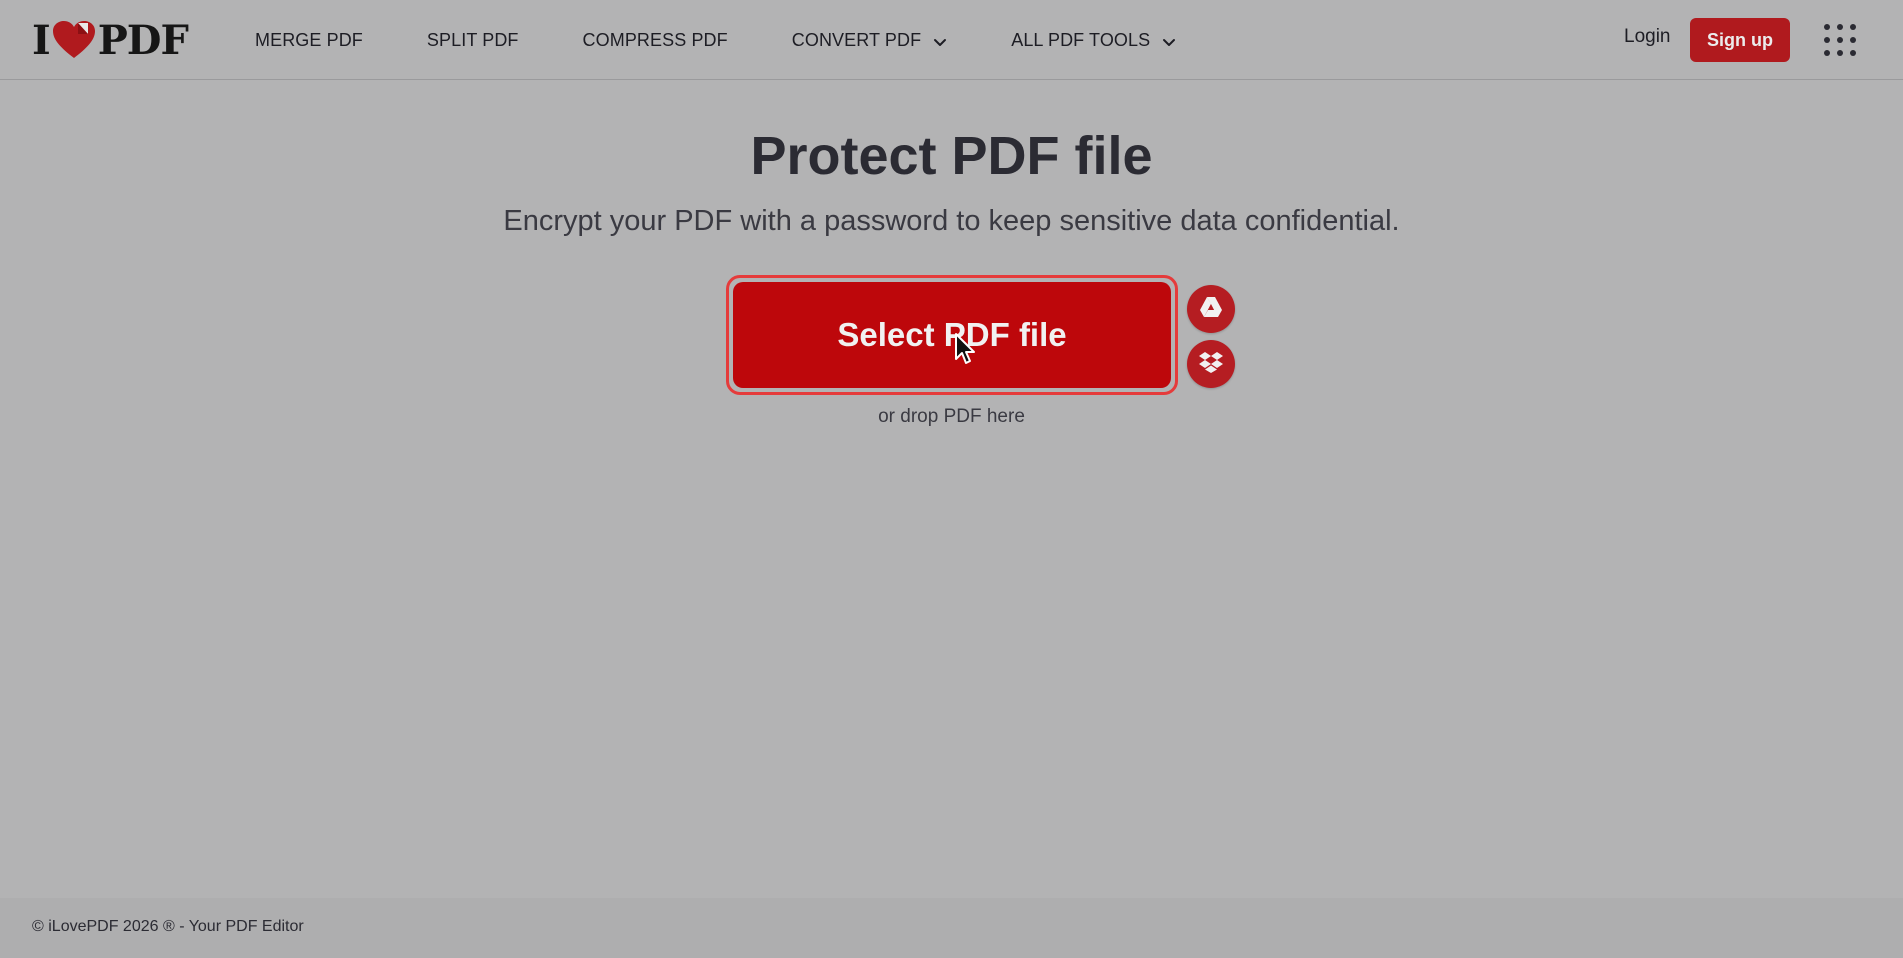 Image resolution: width=1903 pixels, height=958 pixels. I want to click on nav-all-pdf-tools: ALL PDF TOOLS, so click(1093, 40).